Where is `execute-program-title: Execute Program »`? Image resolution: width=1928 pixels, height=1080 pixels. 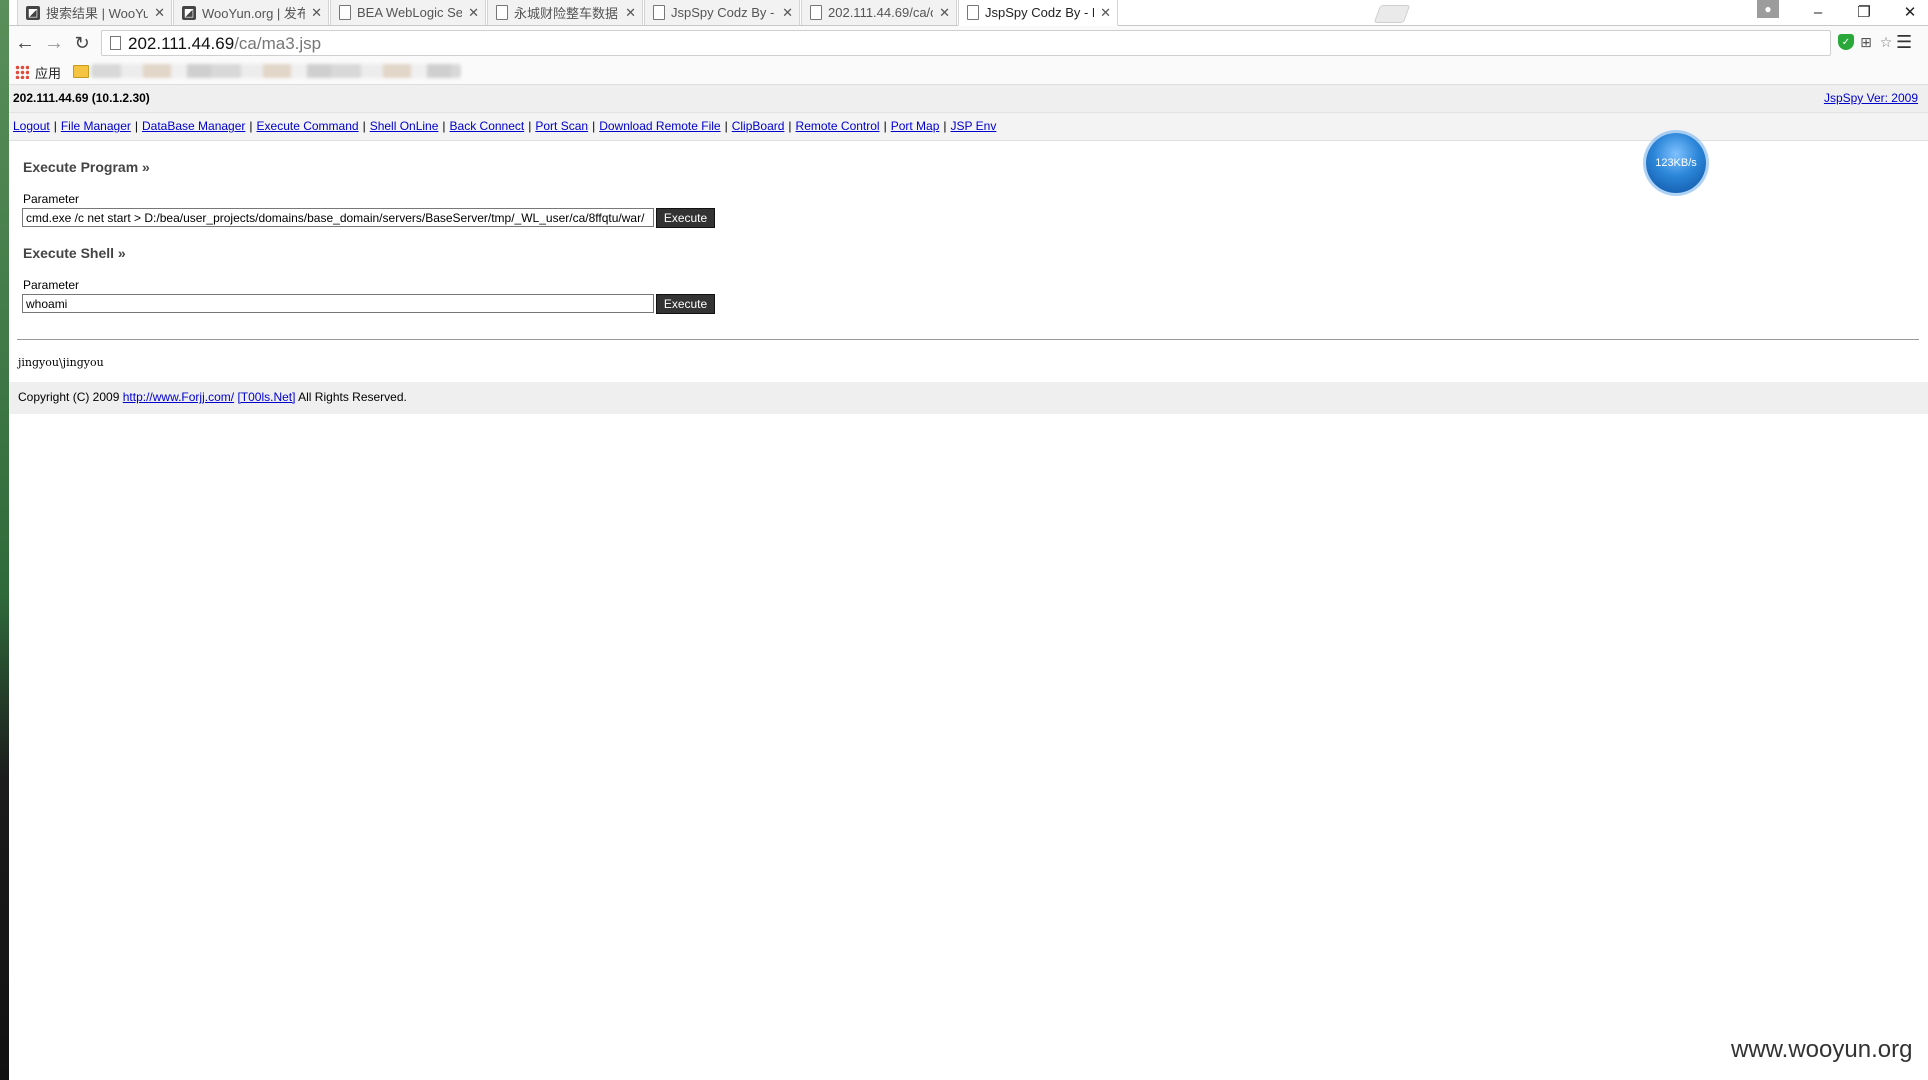
execute-program-title: Execute Program » is located at coordinates (86, 167).